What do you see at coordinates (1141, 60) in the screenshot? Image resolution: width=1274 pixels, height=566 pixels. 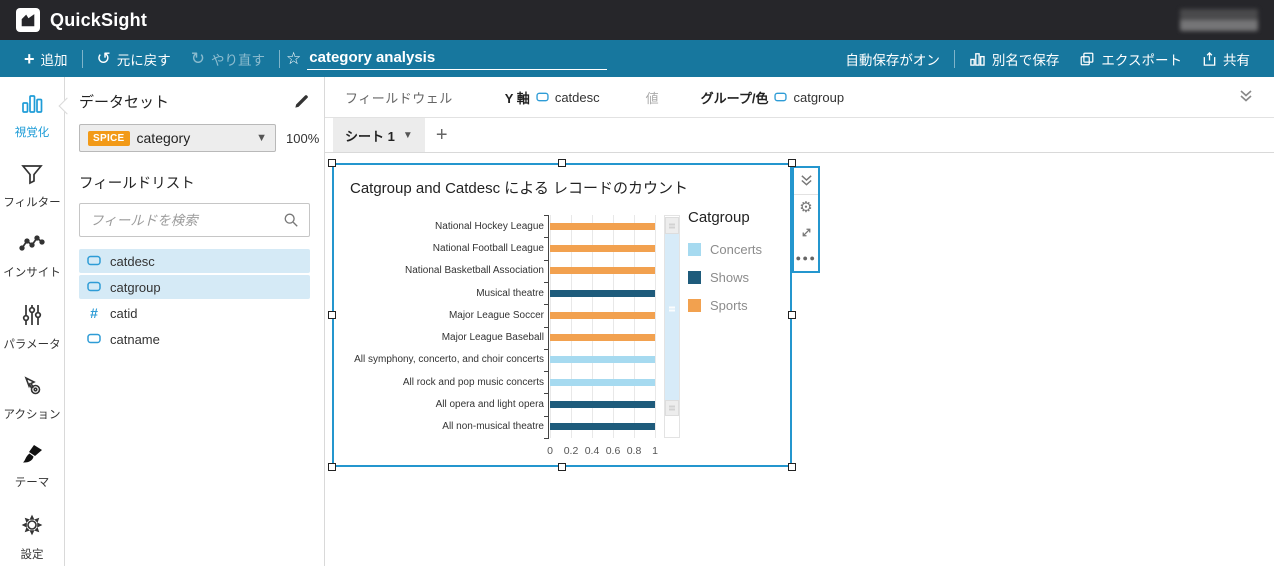 I see `export-label: エクスポート` at bounding box center [1141, 60].